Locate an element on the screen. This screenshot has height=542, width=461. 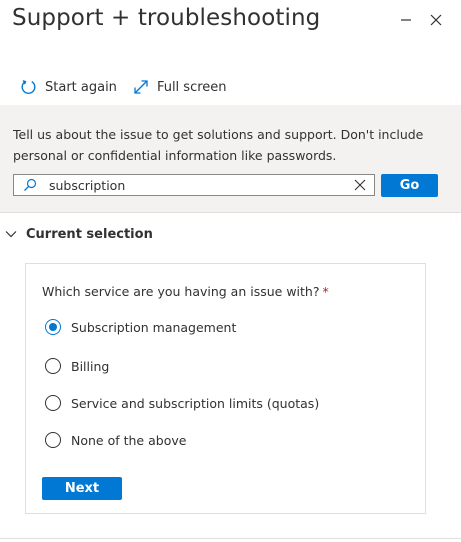
option-service-limits: Service and subscription limits (quotas) is located at coordinates (182, 403).